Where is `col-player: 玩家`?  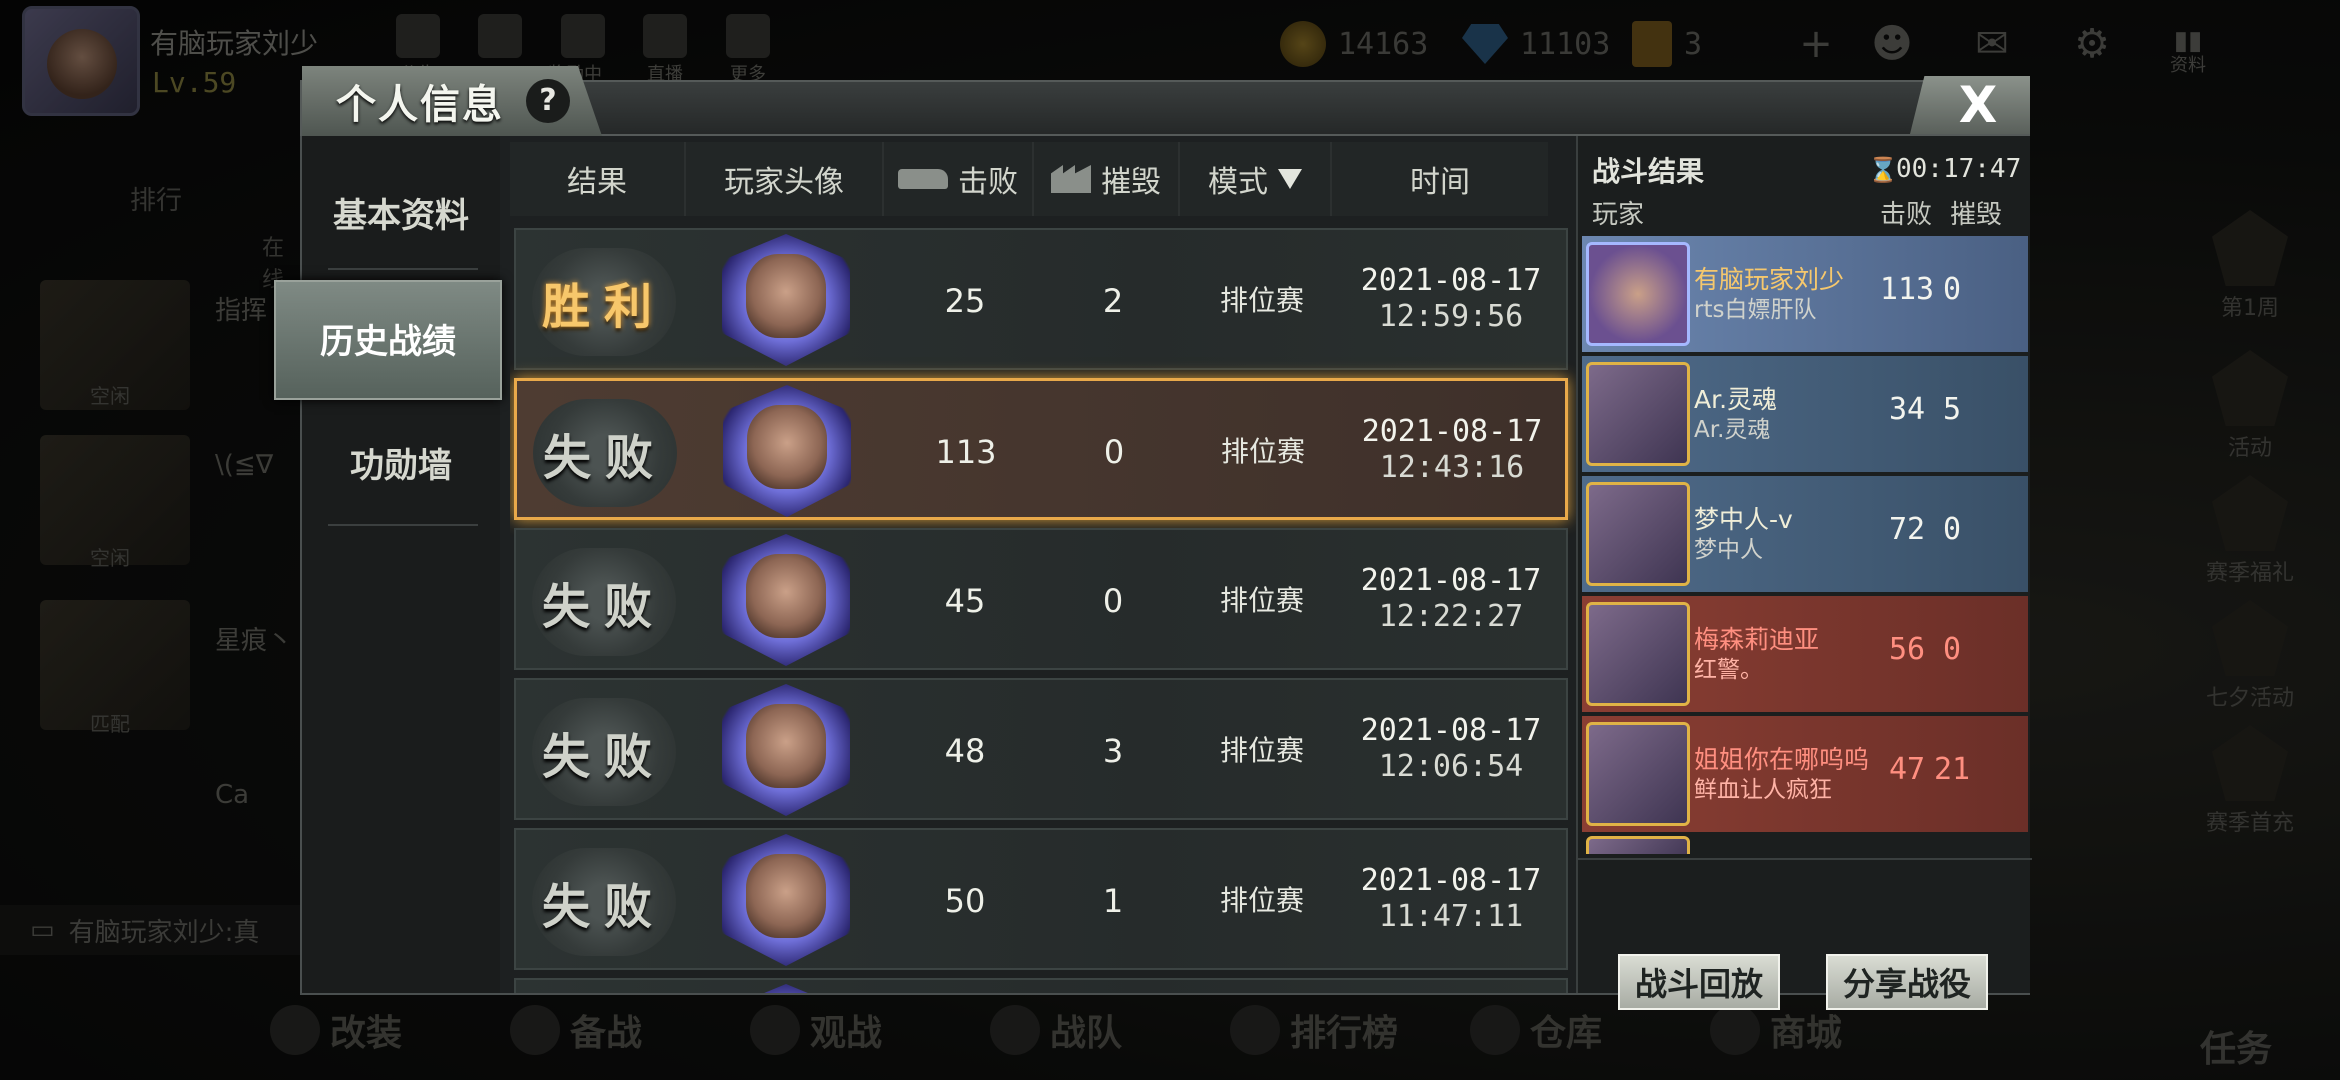 col-player: 玩家 is located at coordinates (1618, 215).